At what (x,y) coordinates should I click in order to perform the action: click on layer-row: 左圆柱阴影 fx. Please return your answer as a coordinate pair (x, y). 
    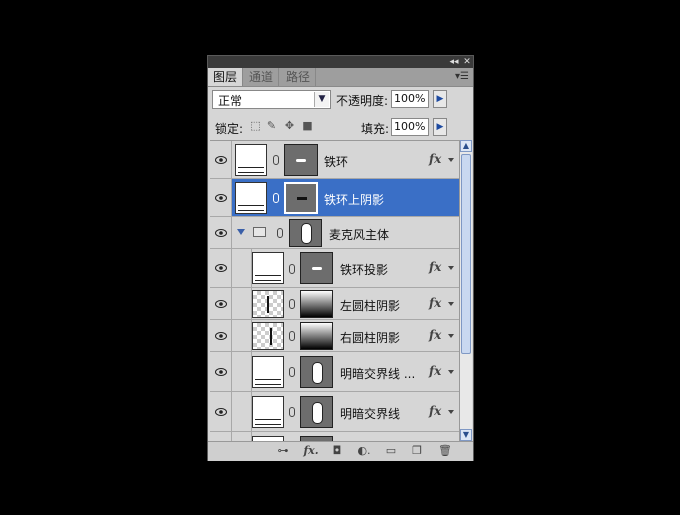
    Looking at the image, I should click on (334, 304).